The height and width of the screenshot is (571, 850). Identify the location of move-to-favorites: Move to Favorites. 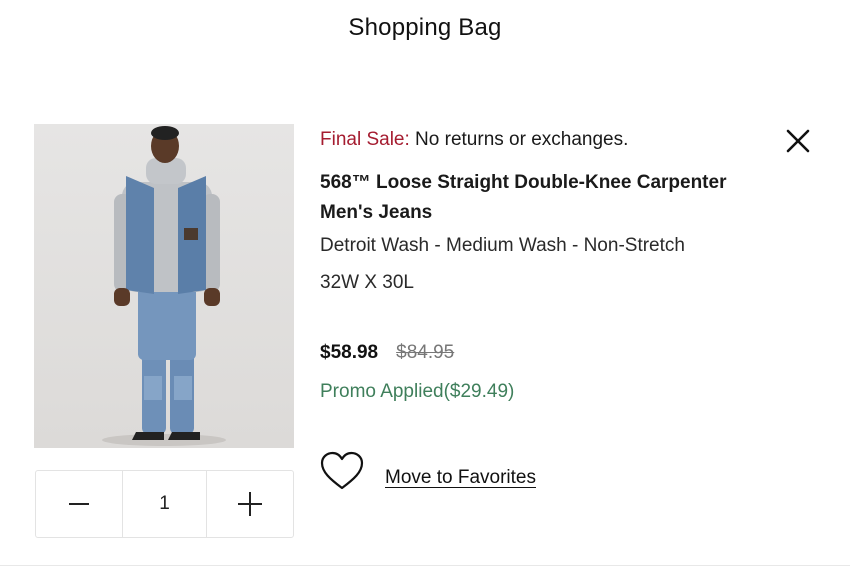
(428, 471).